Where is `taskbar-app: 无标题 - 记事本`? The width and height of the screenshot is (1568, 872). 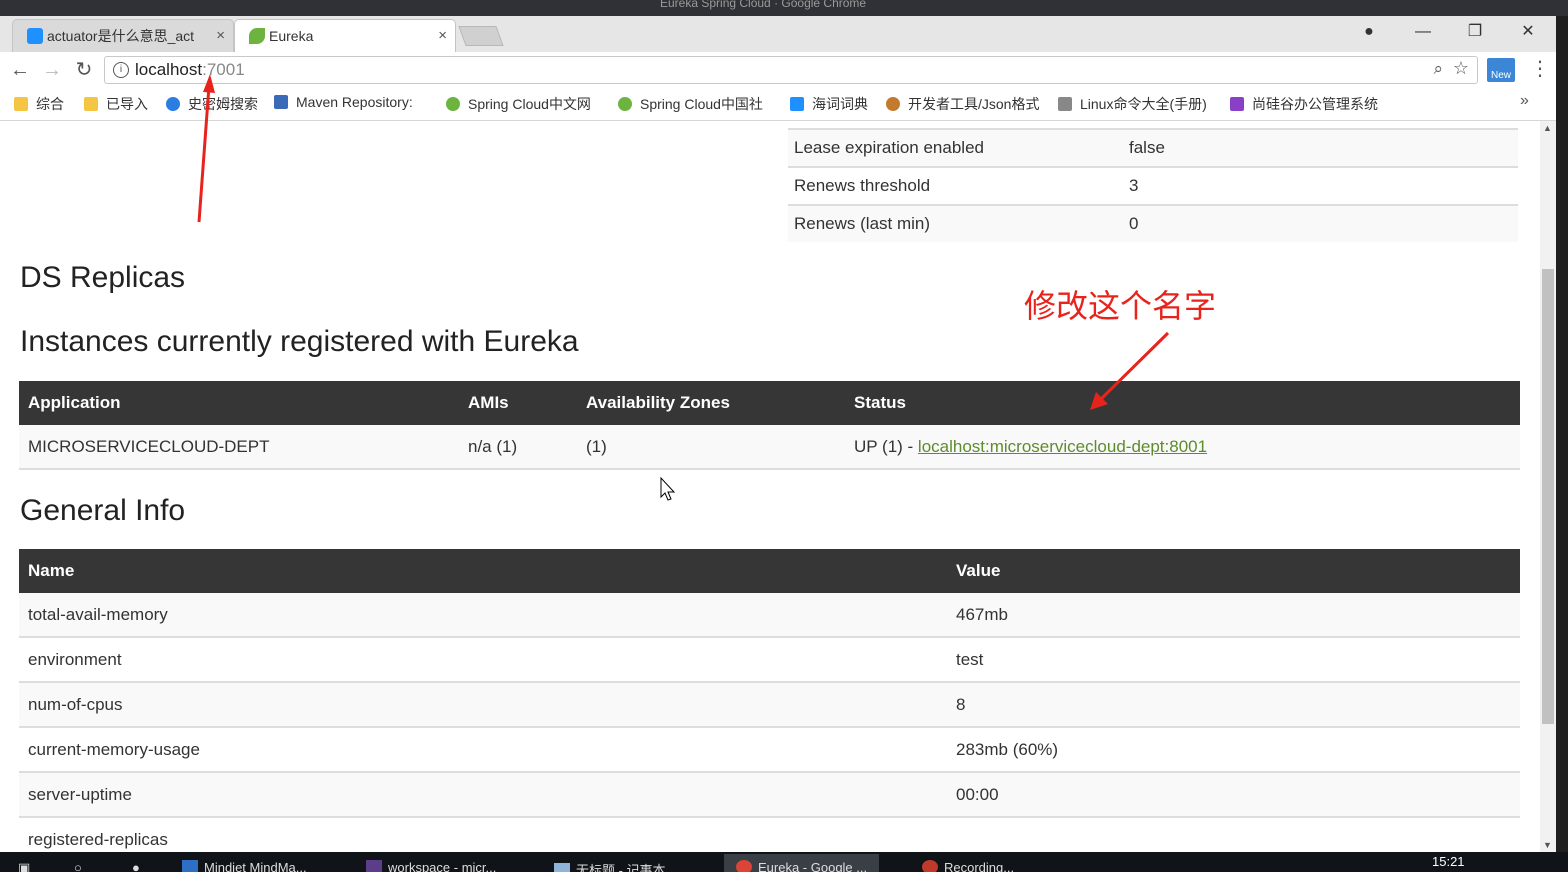
taskbar-app: 无标题 - 记事本 is located at coordinates (610, 866).